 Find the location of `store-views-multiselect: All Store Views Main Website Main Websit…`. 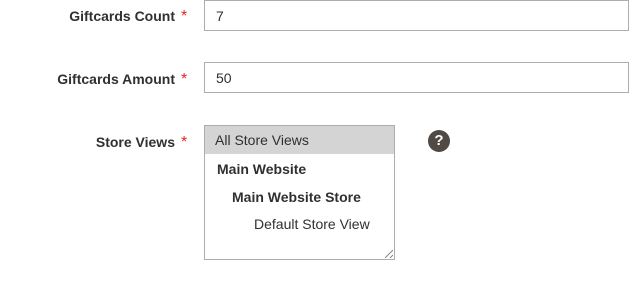

store-views-multiselect: All Store Views Main Website Main Websit… is located at coordinates (299, 192).